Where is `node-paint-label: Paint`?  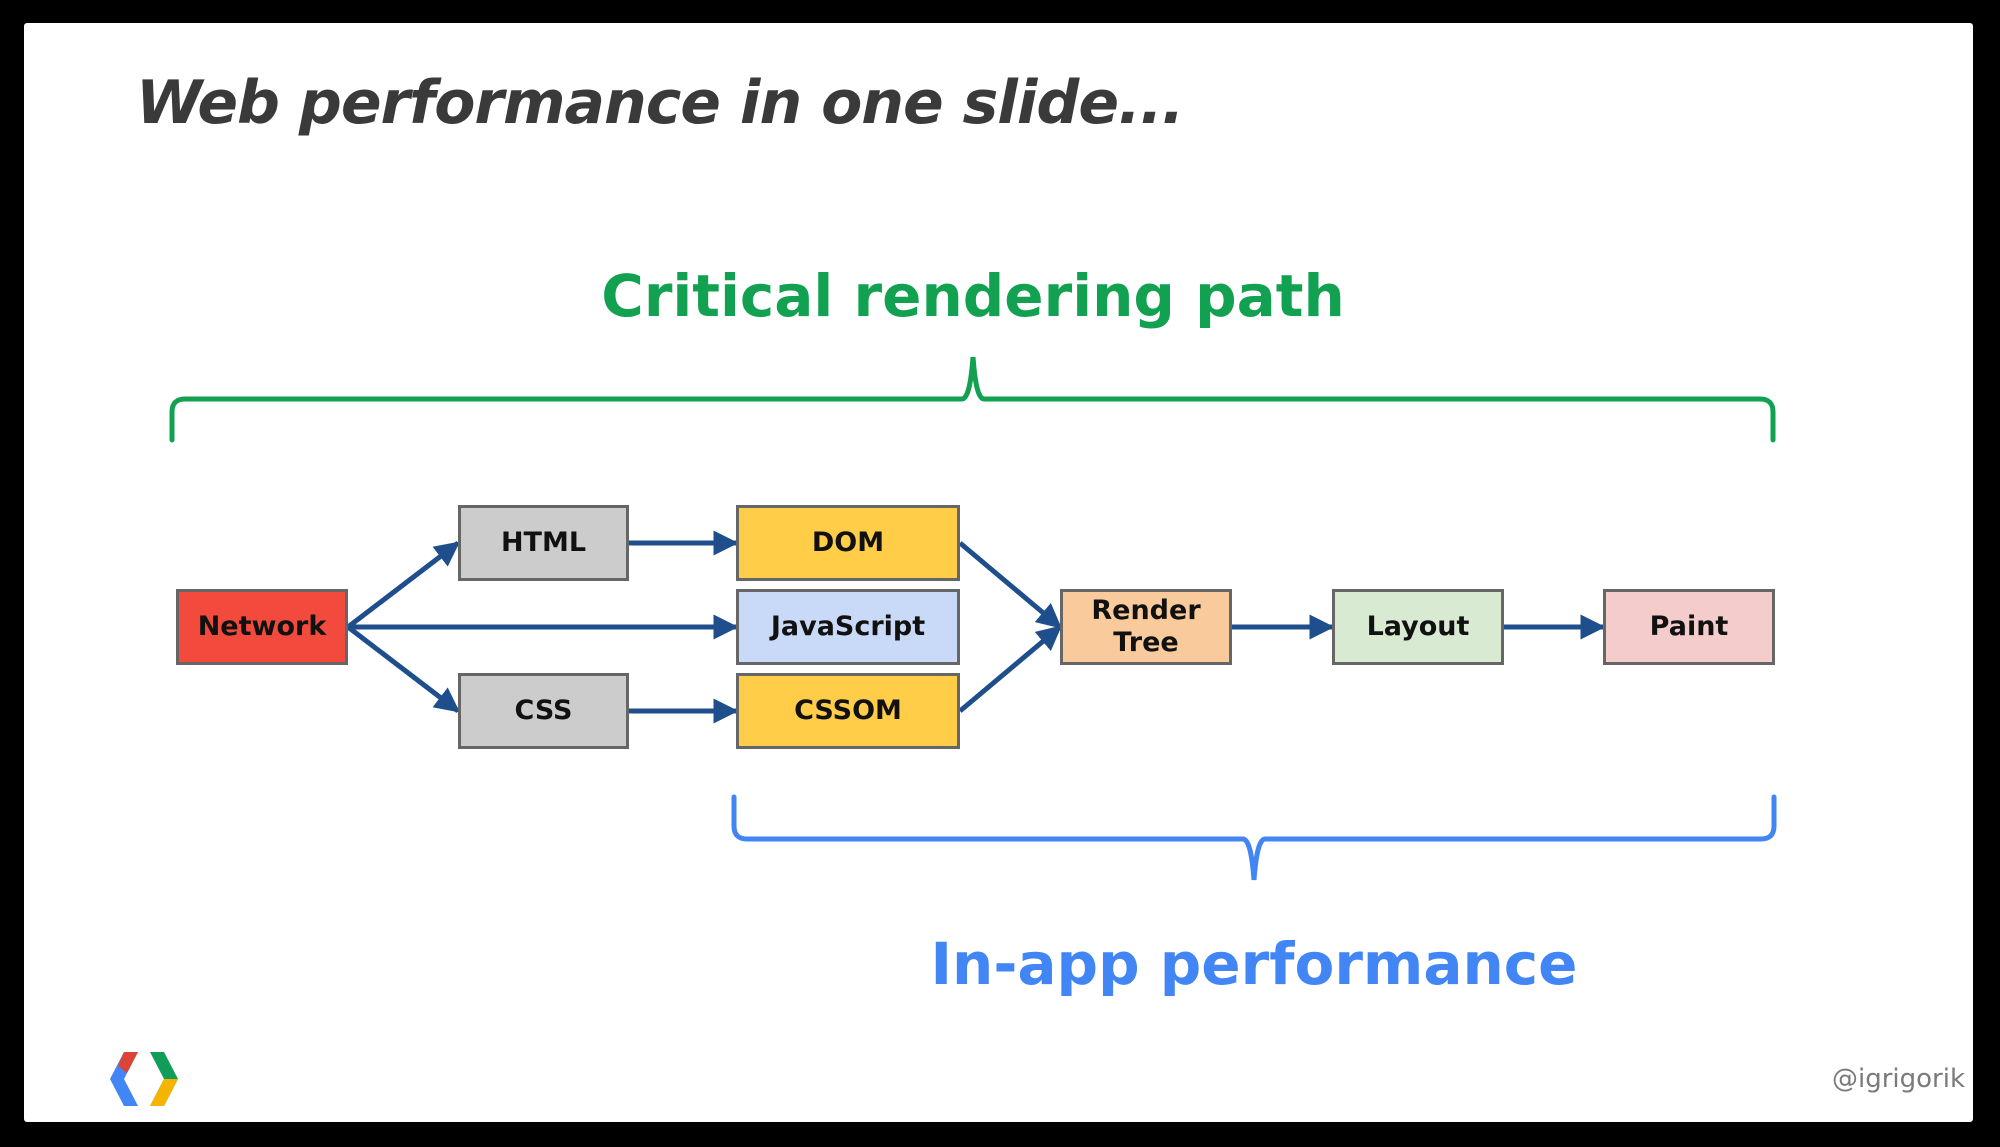 node-paint-label: Paint is located at coordinates (1689, 627).